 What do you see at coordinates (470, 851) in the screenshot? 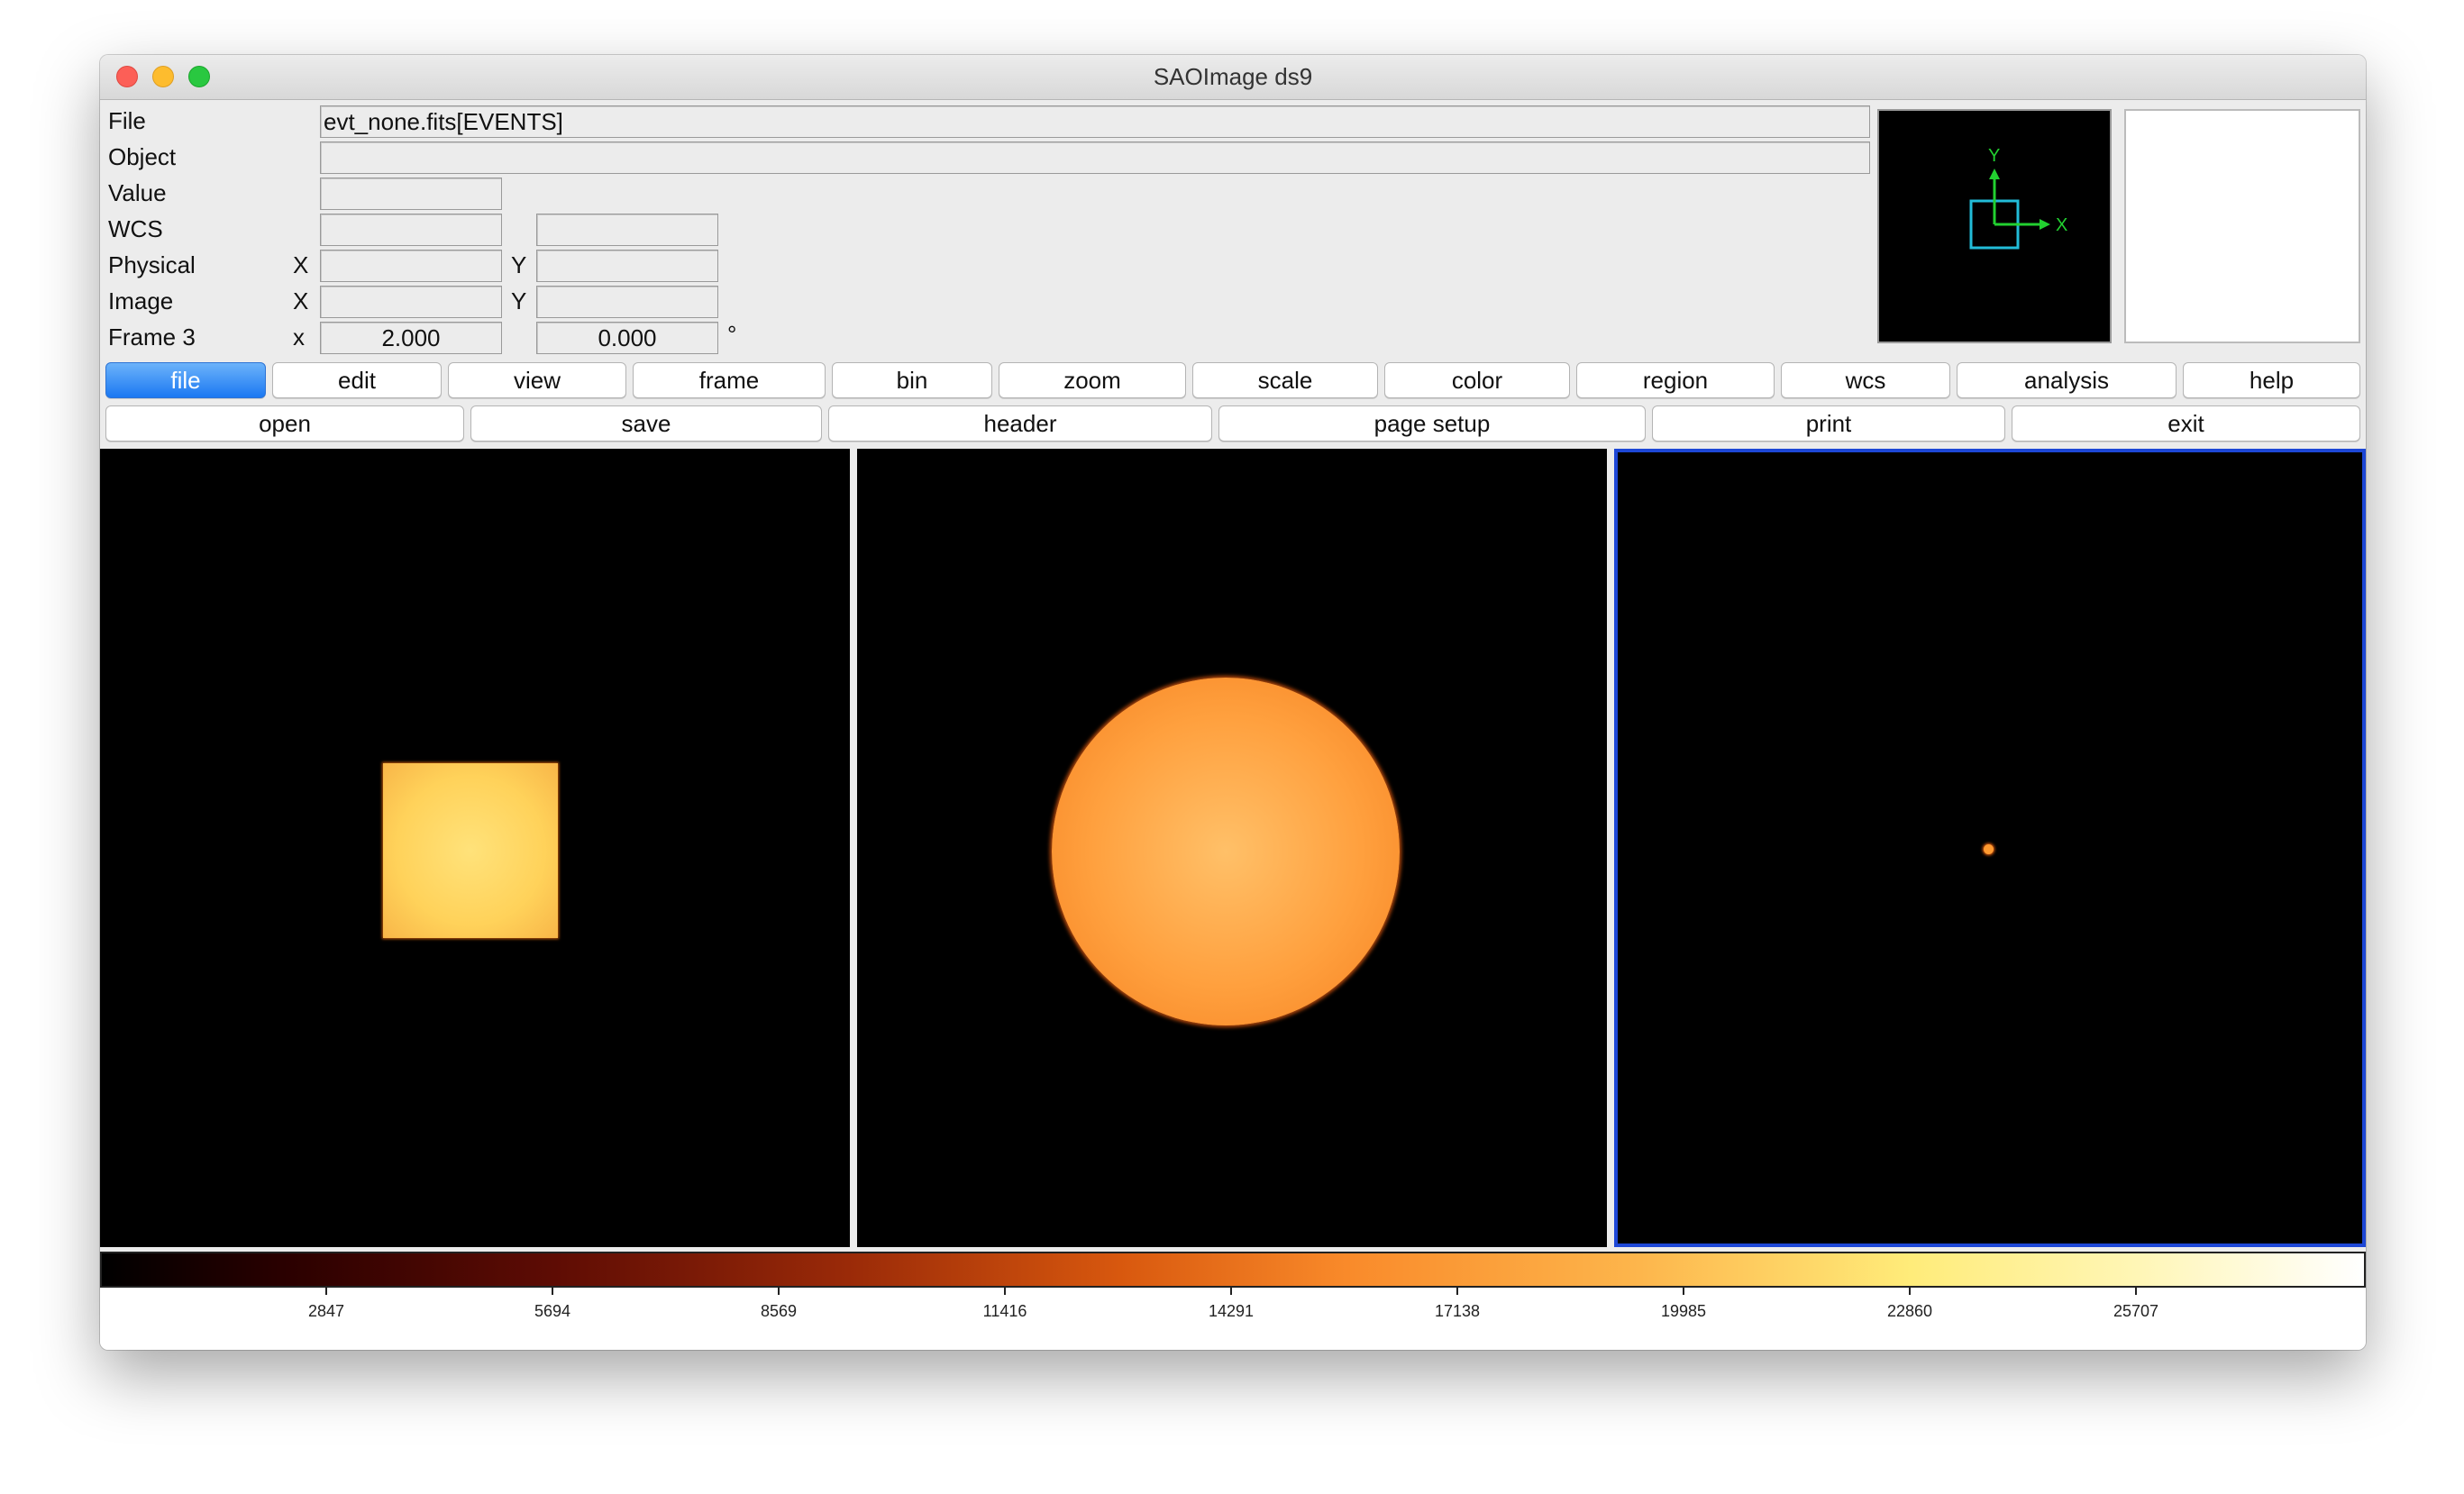
I see `square-source` at bounding box center [470, 851].